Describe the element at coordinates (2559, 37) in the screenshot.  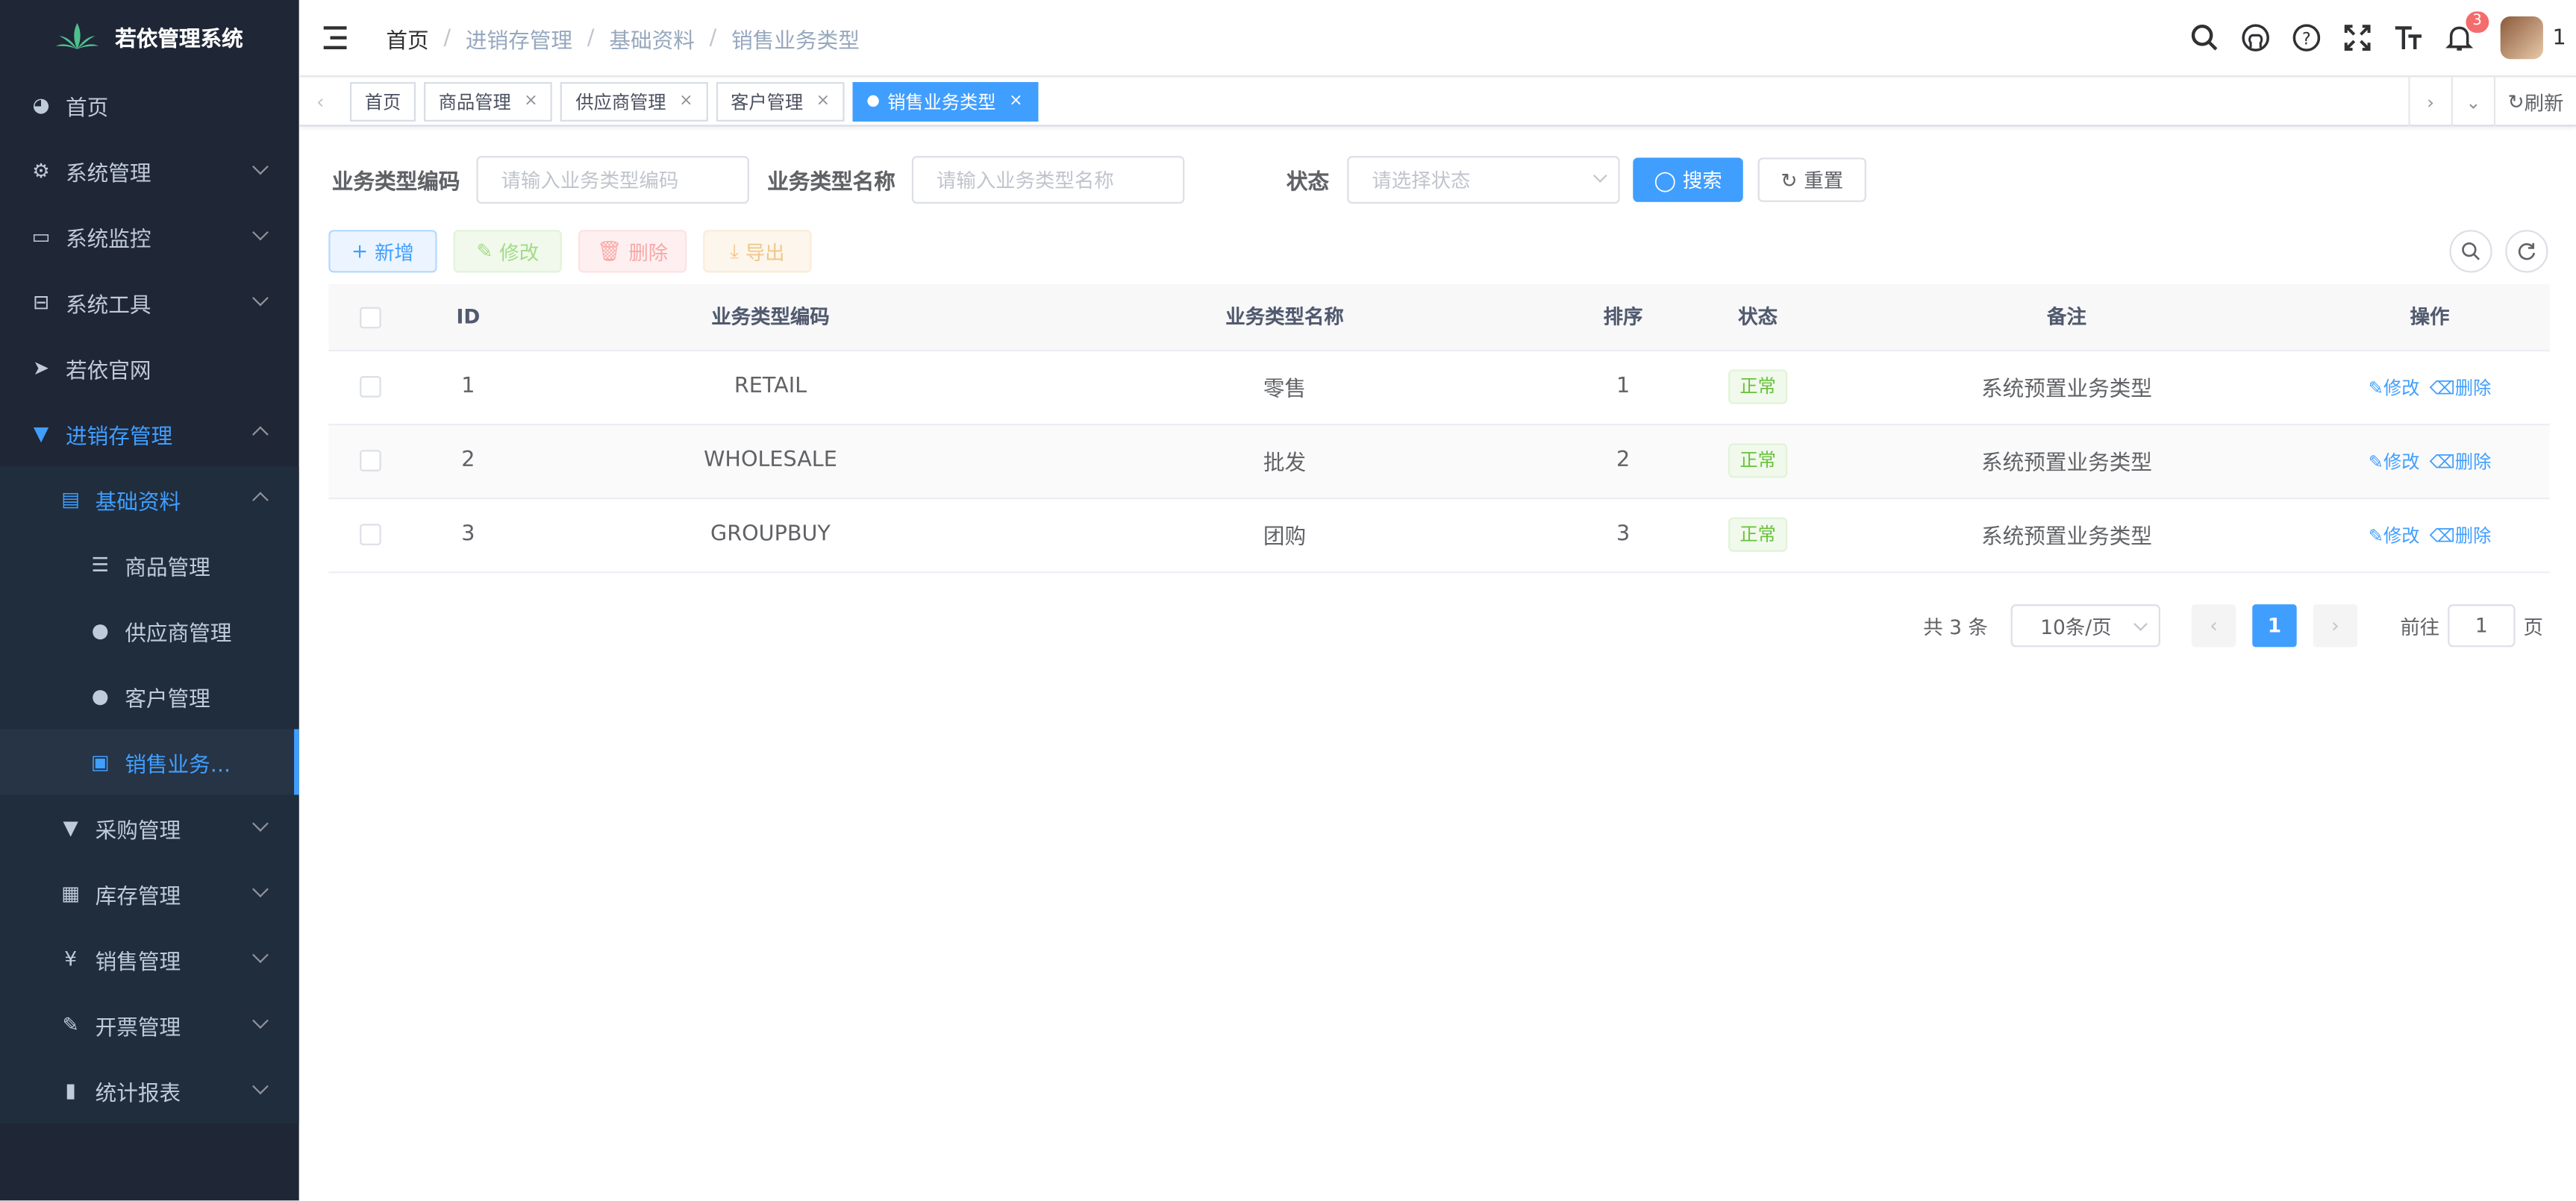
I see `user-name: 1` at that location.